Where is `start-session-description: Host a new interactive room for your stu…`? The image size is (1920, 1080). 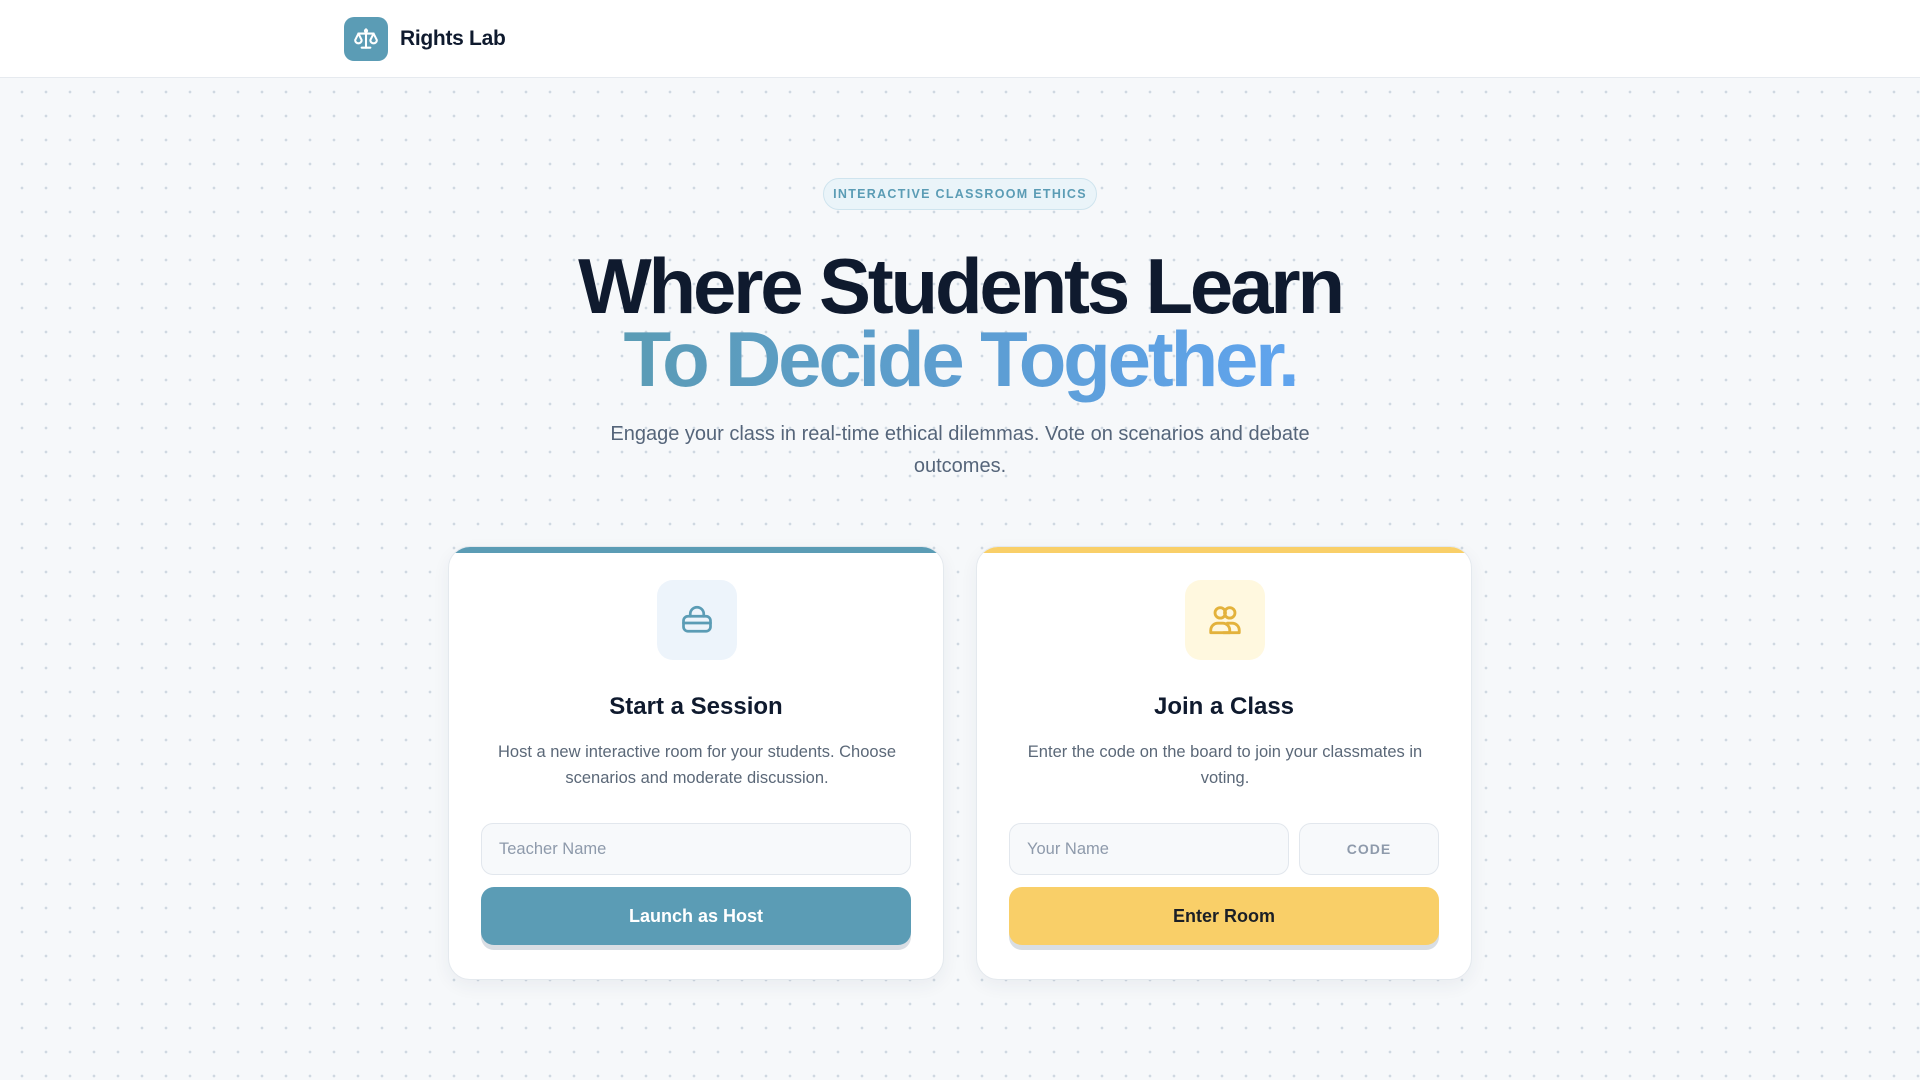
start-session-description: Host a new interactive room for your stu… is located at coordinates (697, 765).